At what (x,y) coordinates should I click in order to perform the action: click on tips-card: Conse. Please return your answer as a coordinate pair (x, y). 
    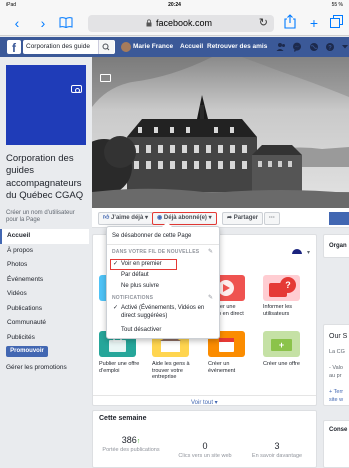
    Looking at the image, I should click on (336, 444).